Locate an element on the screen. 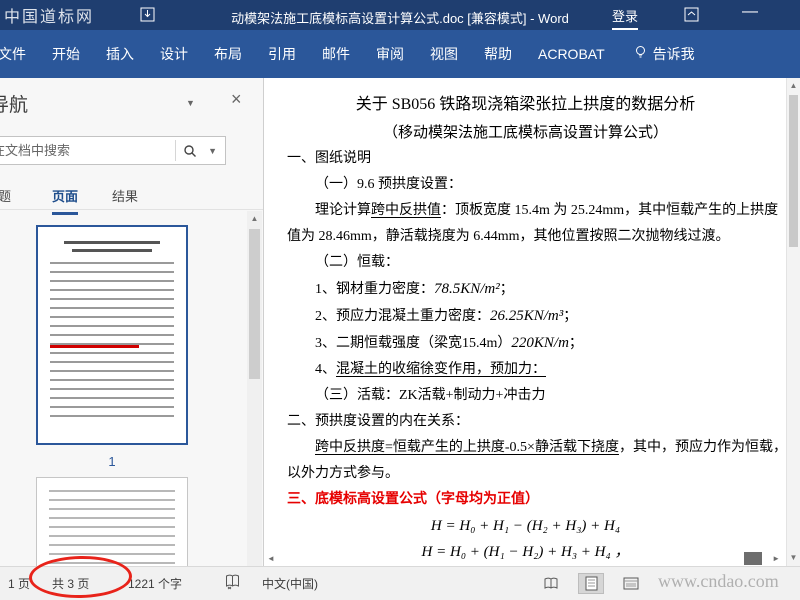 Image resolution: width=800 pixels, height=600 pixels. close-icon: × is located at coordinates (236, 99).